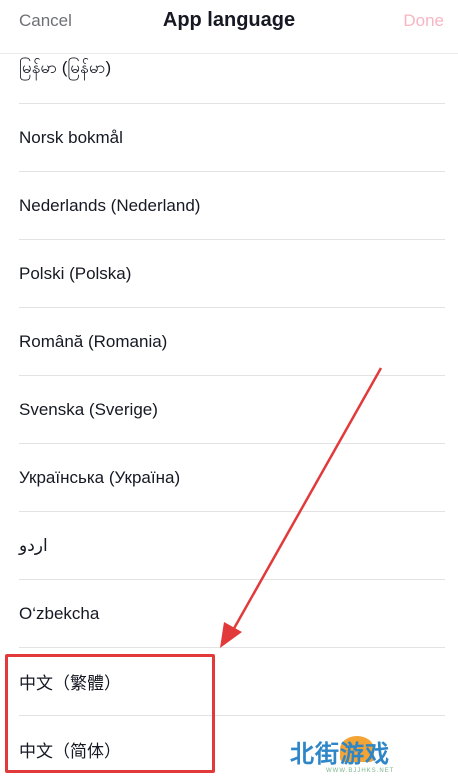  What do you see at coordinates (232, 478) in the screenshot?
I see `language-item-ukrainian: Українська (Україна)` at bounding box center [232, 478].